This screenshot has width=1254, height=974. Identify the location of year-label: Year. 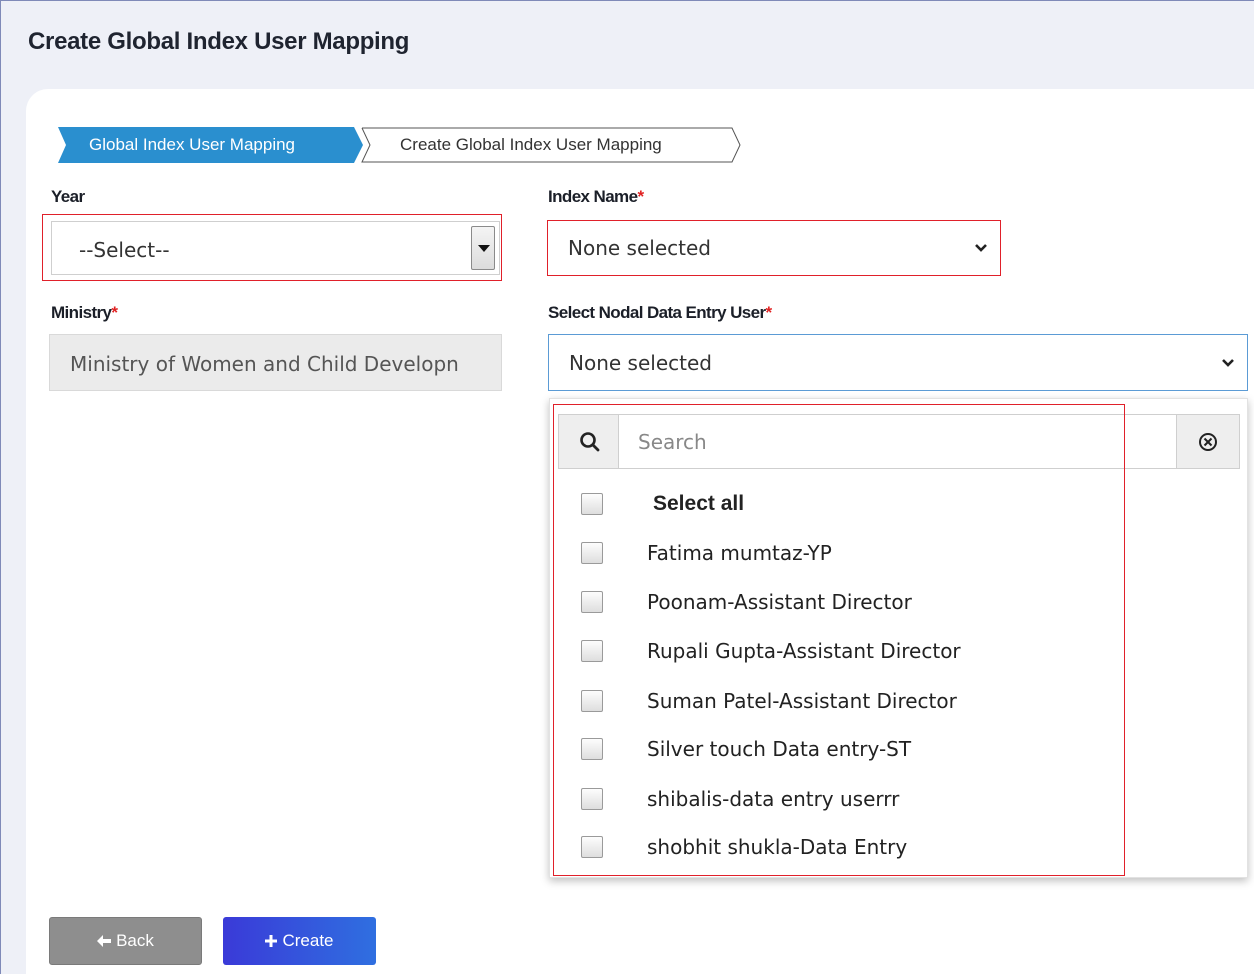
(68, 196).